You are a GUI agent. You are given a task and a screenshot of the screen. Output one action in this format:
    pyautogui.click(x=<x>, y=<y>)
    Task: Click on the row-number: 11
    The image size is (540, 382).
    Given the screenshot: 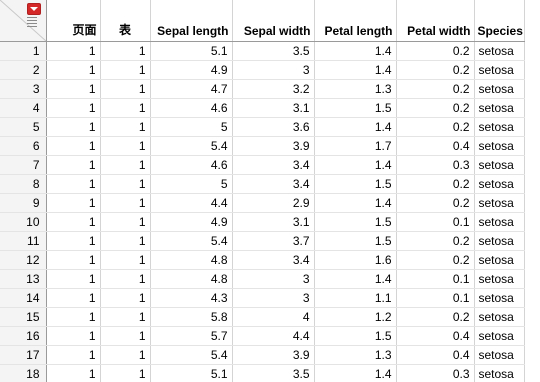 What is the action you would take?
    pyautogui.click(x=23, y=241)
    